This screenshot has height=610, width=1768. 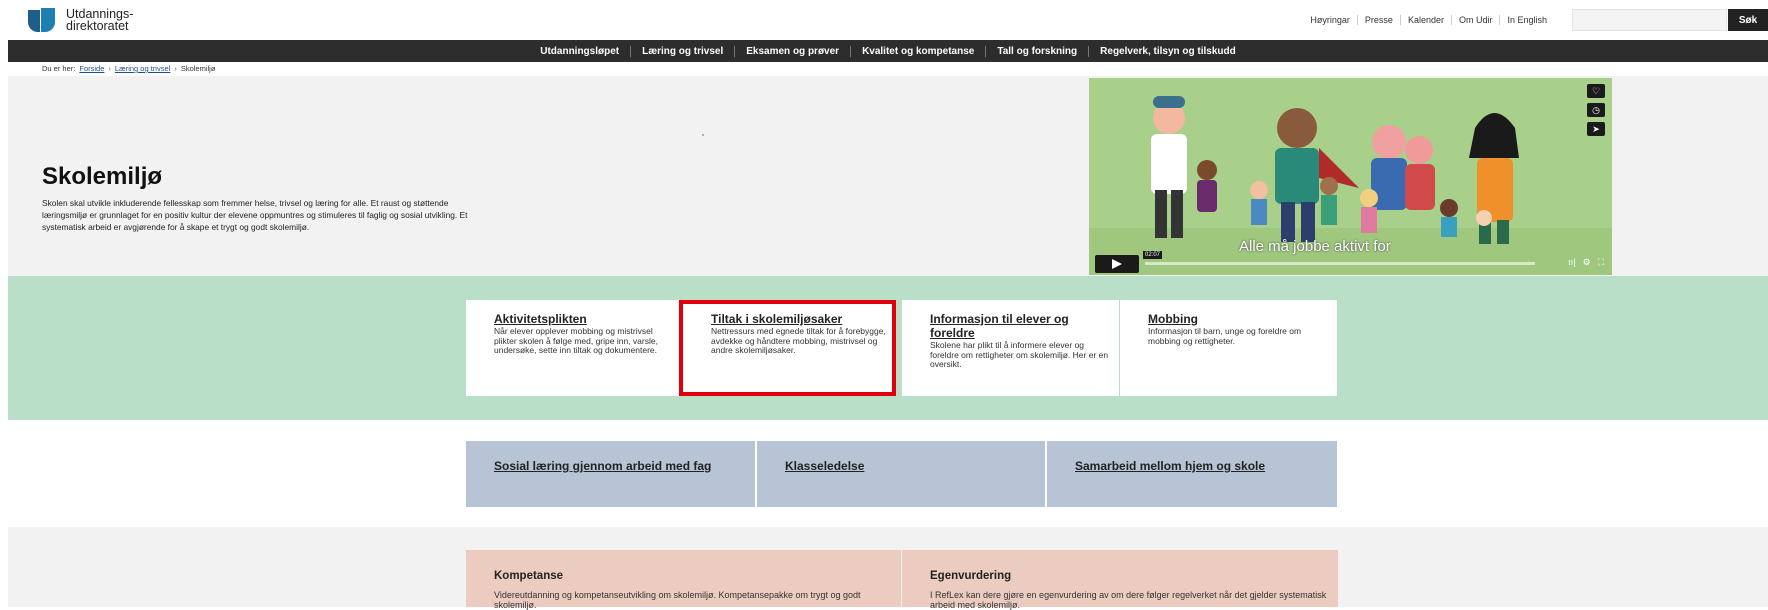 I want to click on video-controls: 02:07 ıı| ⚙ ⛶, so click(x=1350, y=263).